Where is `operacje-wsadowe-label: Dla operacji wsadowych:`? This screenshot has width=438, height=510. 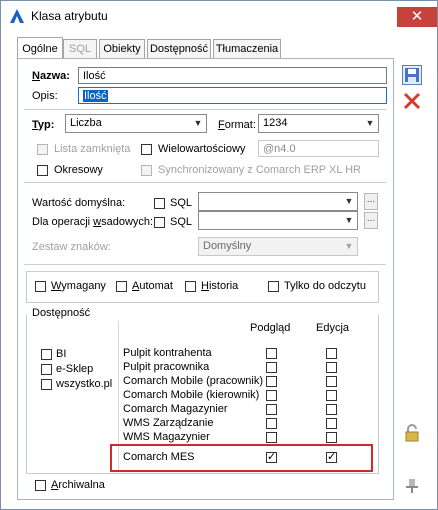
operacje-wsadowe-label: Dla operacji wsadowych: is located at coordinates (93, 222).